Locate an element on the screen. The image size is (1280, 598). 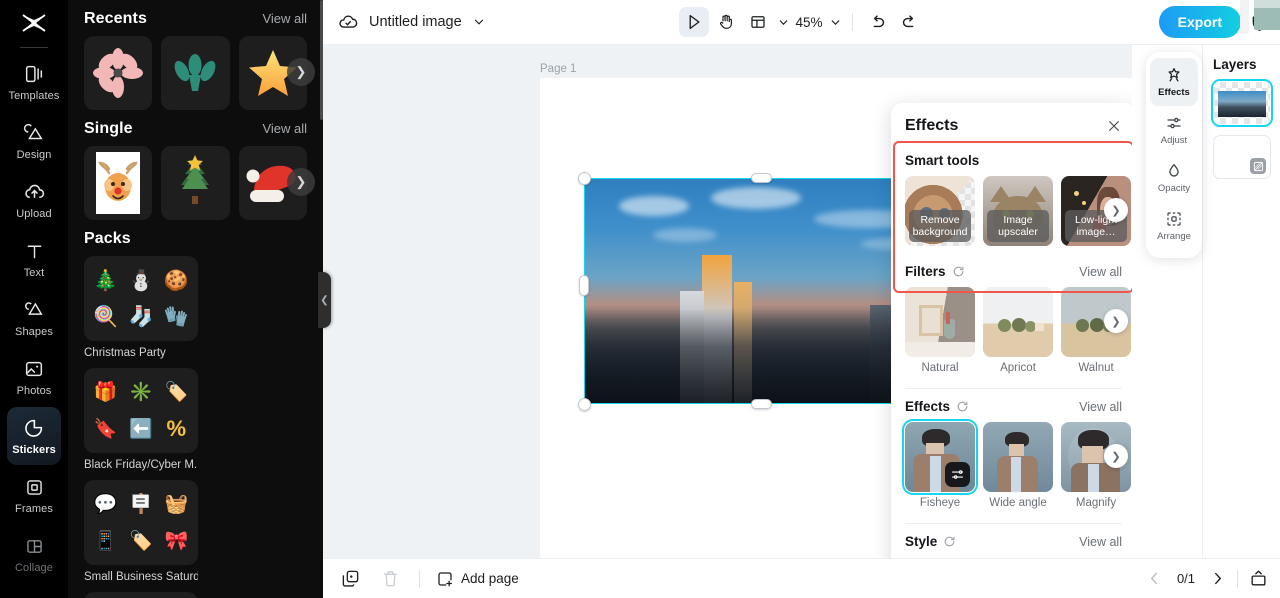
sliders-icon is located at coordinates (957, 474).